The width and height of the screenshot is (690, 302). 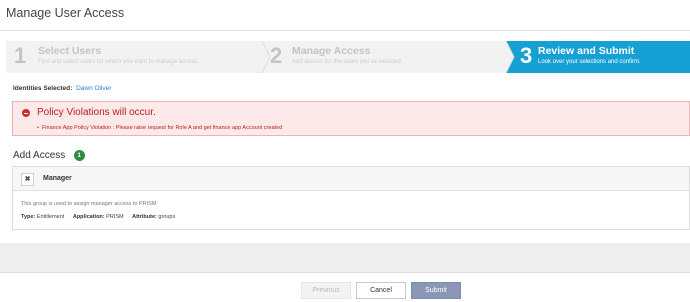 What do you see at coordinates (50, 217) in the screenshot?
I see `type-value: Entitlement` at bounding box center [50, 217].